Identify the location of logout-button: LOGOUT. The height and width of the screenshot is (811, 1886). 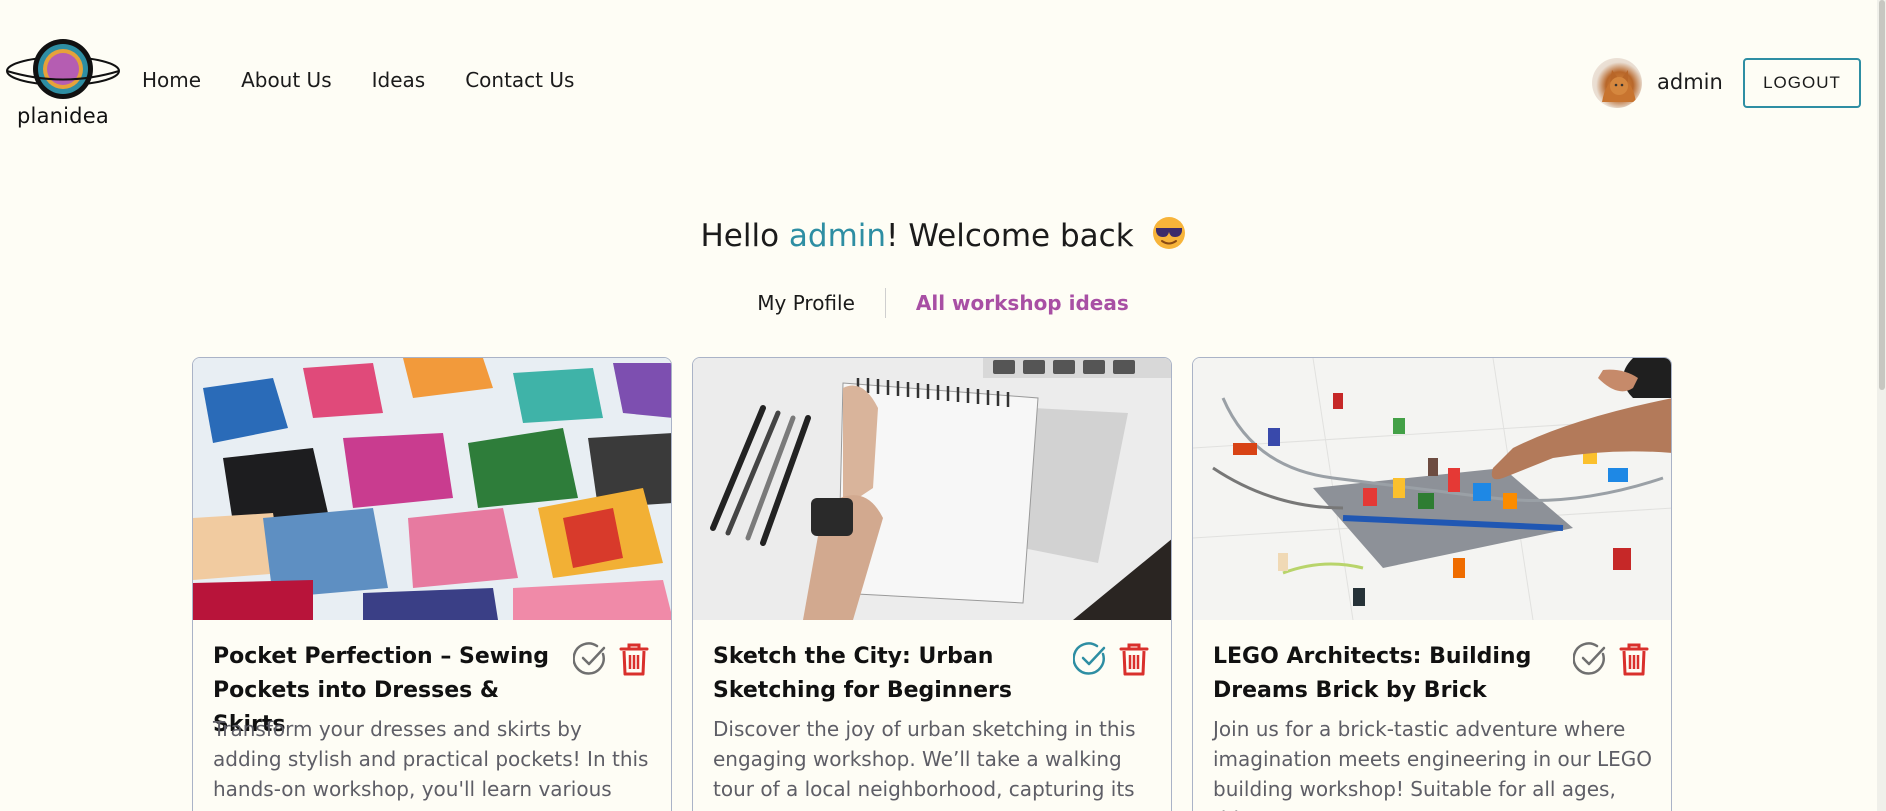
(1802, 83).